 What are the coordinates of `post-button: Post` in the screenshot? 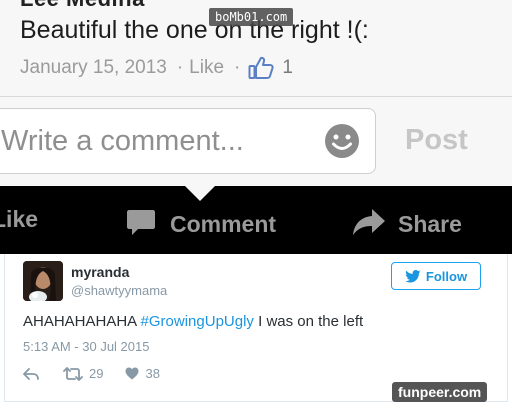 It's located at (436, 140).